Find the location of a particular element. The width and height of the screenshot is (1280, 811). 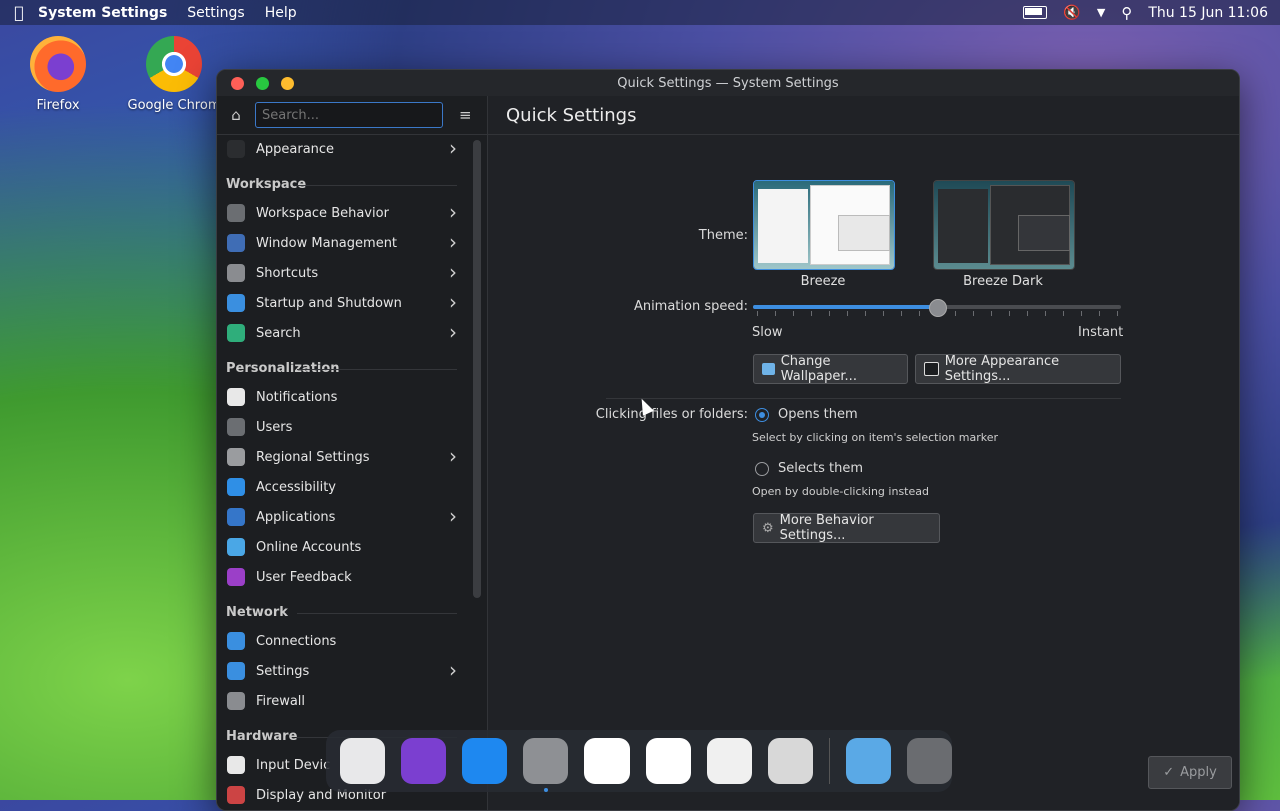

hamburger-menu-icon: ≡ is located at coordinates (465, 115).